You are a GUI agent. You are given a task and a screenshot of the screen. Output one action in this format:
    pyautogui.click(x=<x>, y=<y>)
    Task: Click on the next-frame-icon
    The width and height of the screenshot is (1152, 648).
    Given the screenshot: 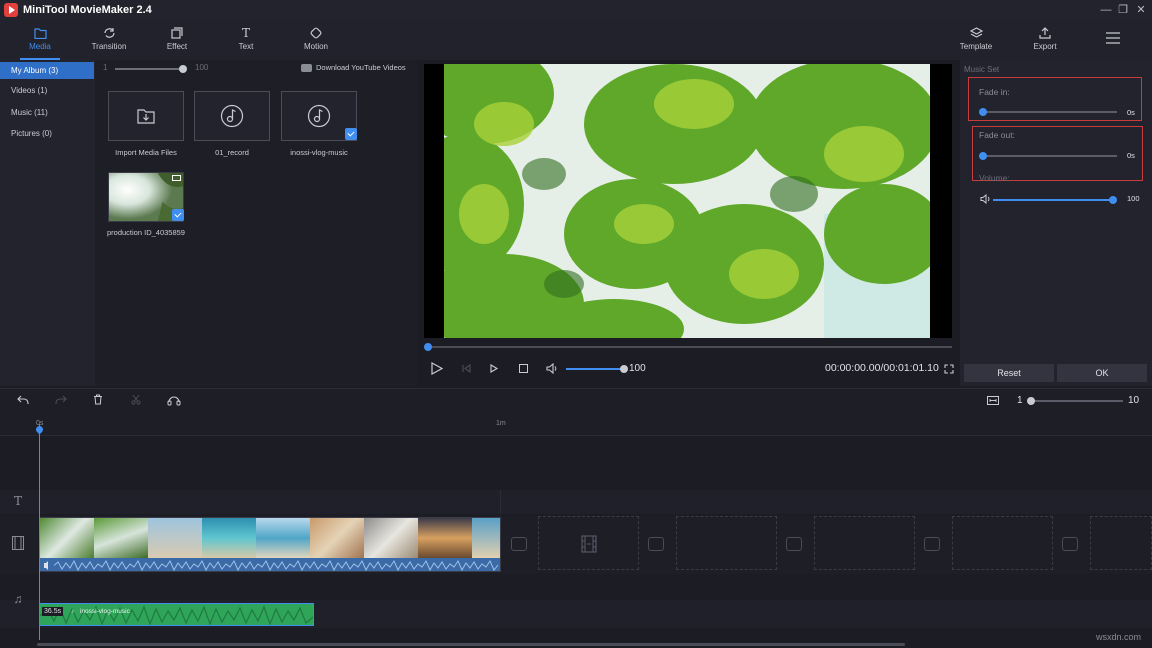 What is the action you would take?
    pyautogui.click(x=494, y=370)
    